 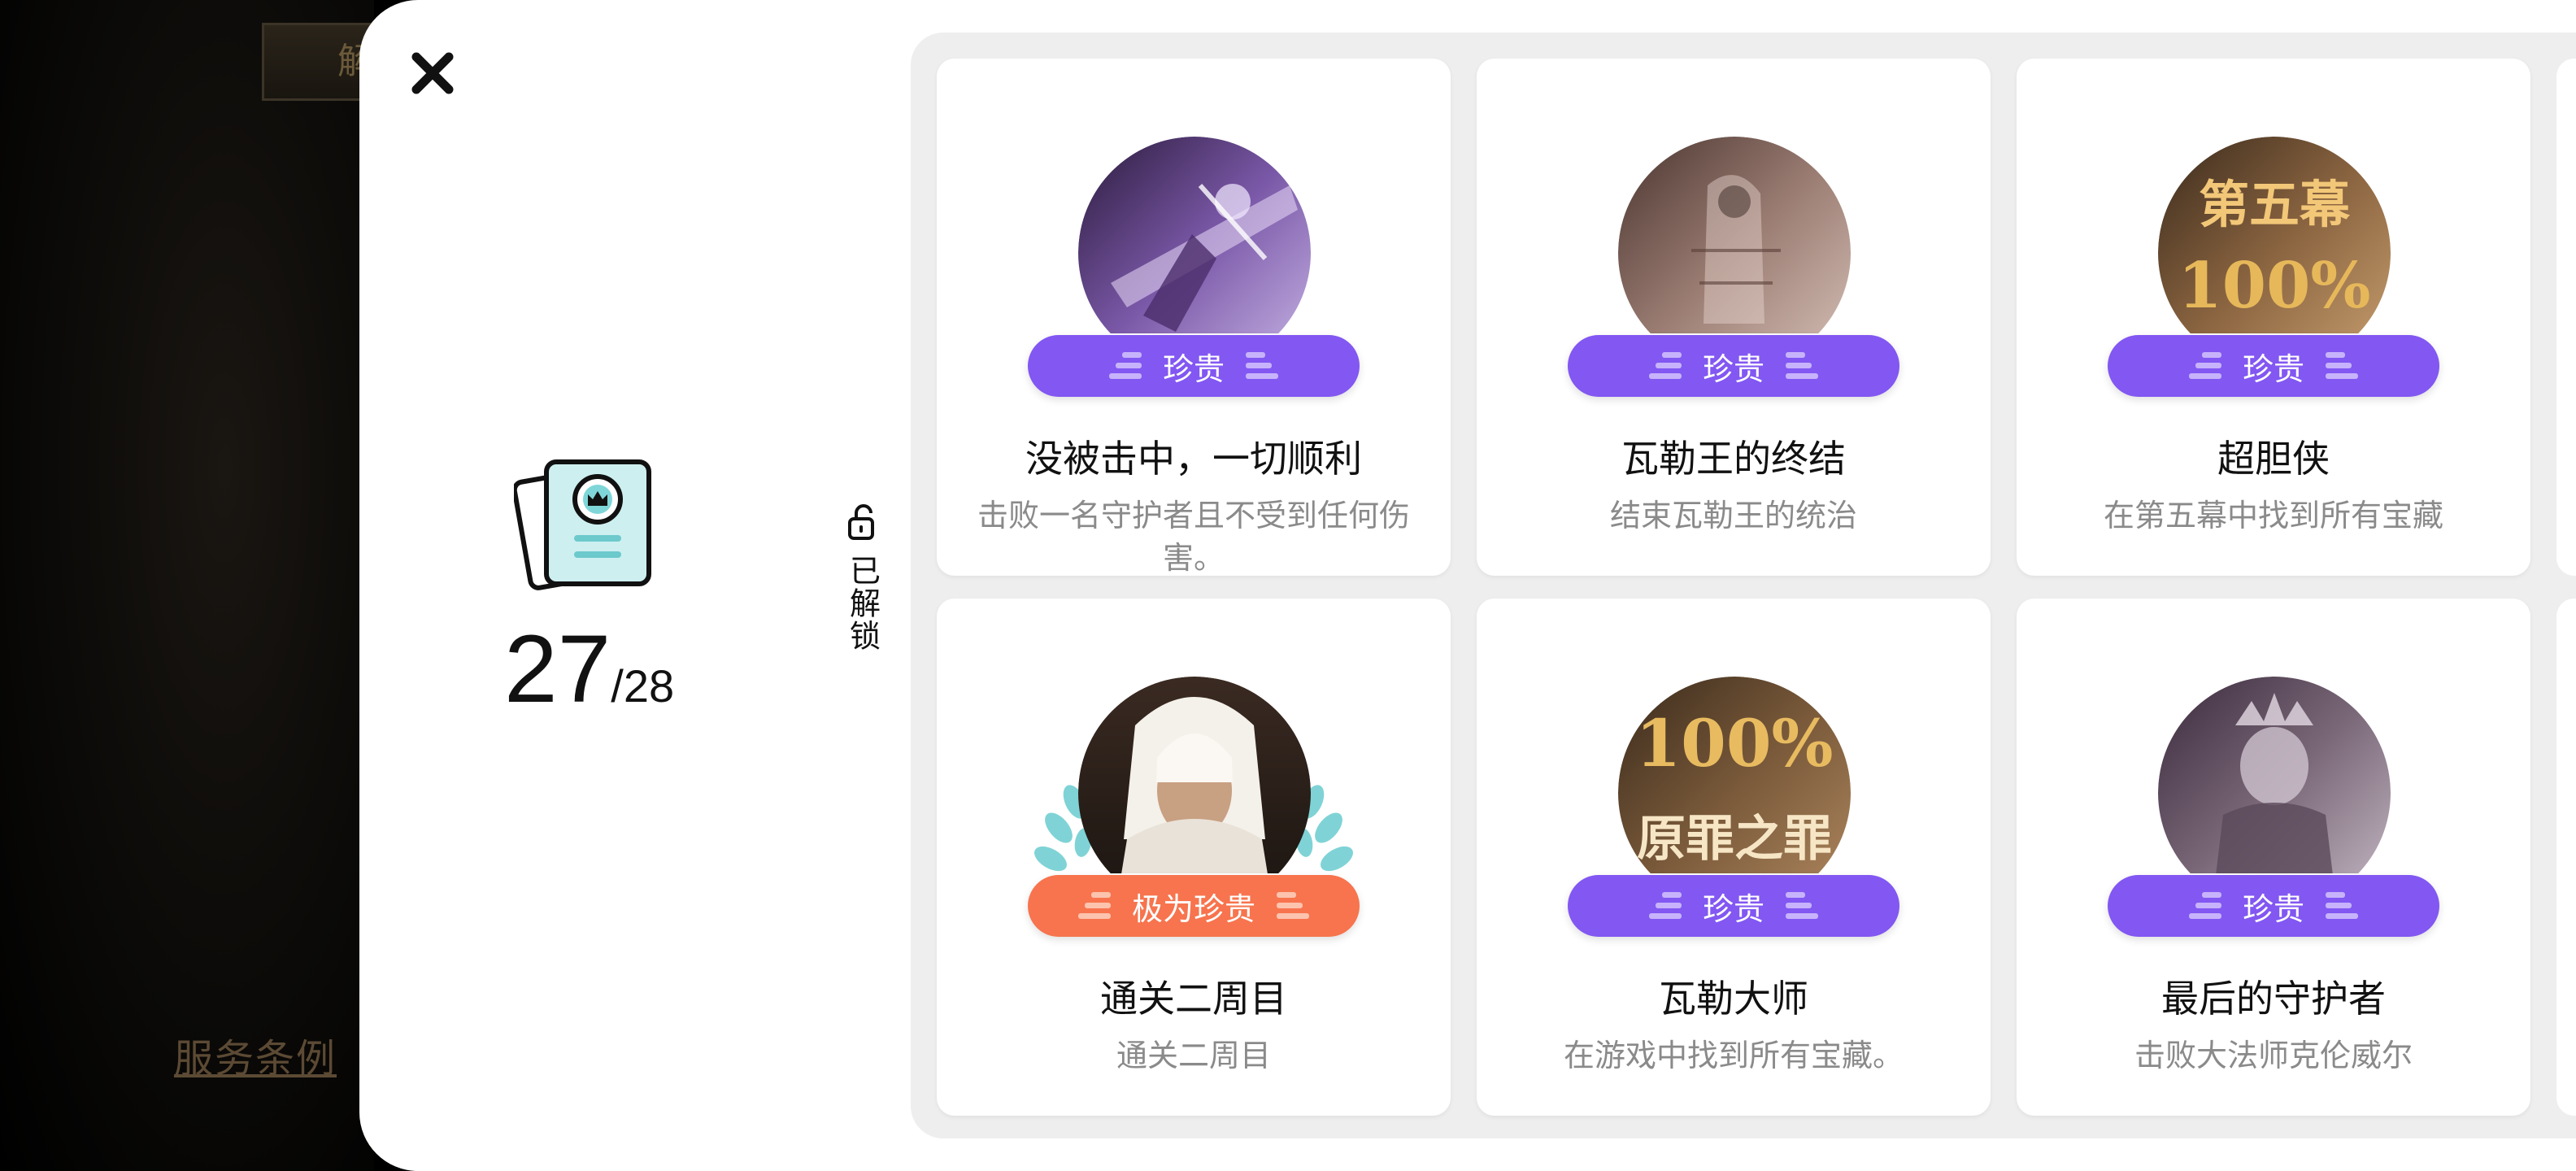 What do you see at coordinates (2274, 459) in the screenshot?
I see `achievement-title: 超胆侠` at bounding box center [2274, 459].